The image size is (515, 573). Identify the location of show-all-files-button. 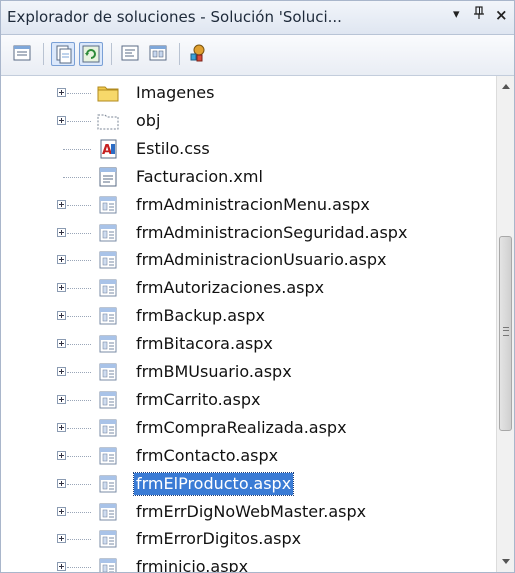
(63, 54).